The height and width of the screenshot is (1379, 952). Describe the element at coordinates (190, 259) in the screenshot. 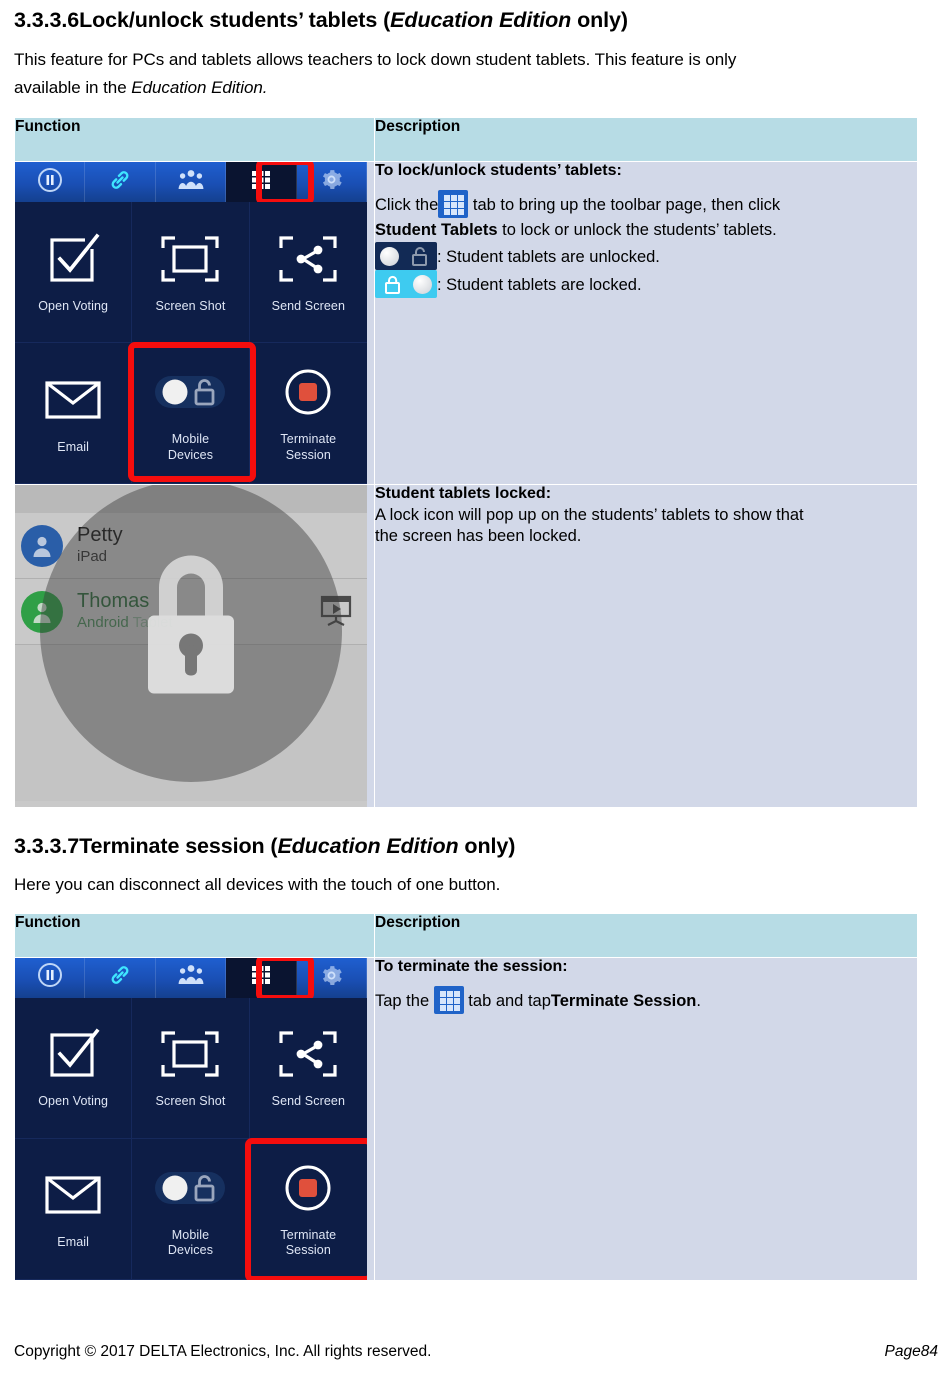

I see `screenshot-frame-icon` at that location.